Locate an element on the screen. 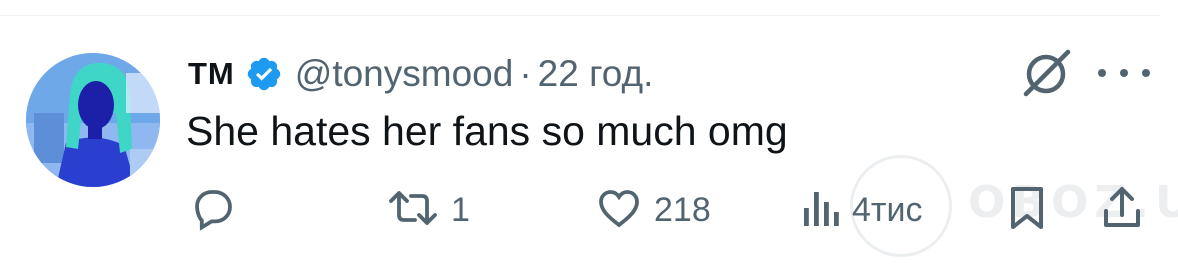 The width and height of the screenshot is (1178, 271). share-icon is located at coordinates (1122, 210).